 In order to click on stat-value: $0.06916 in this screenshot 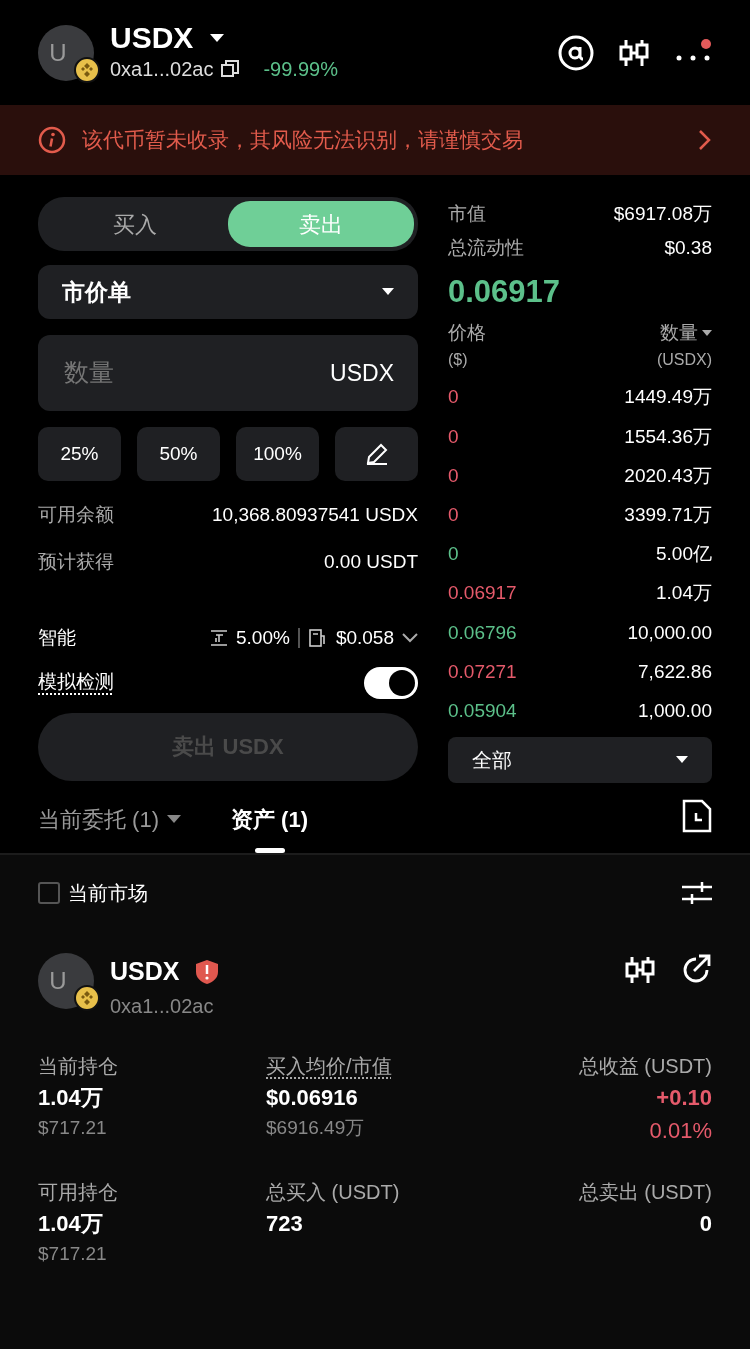, I will do `click(312, 1097)`.